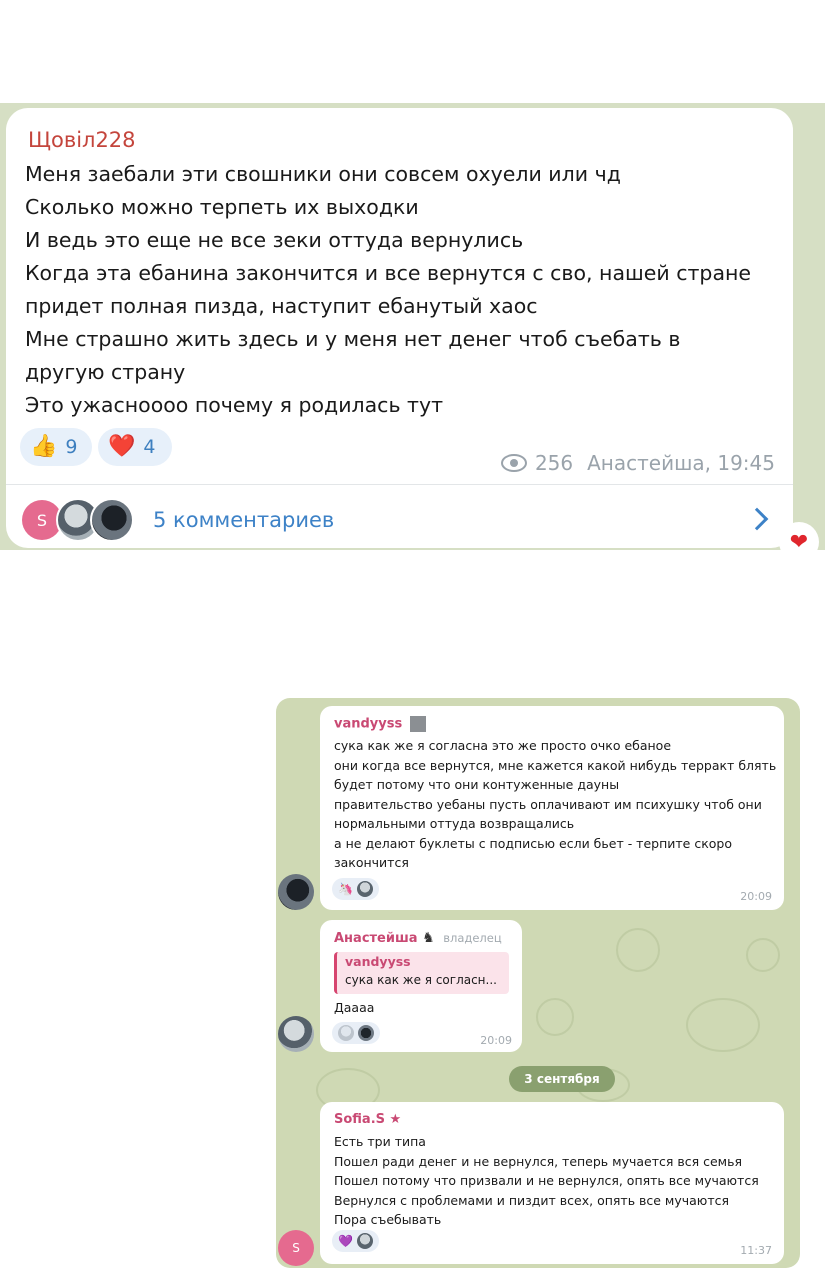 This screenshot has width=825, height=1280. Describe the element at coordinates (222, 207) in the screenshot. I see `post-line: Сколько можно терпеть их выходки` at that location.